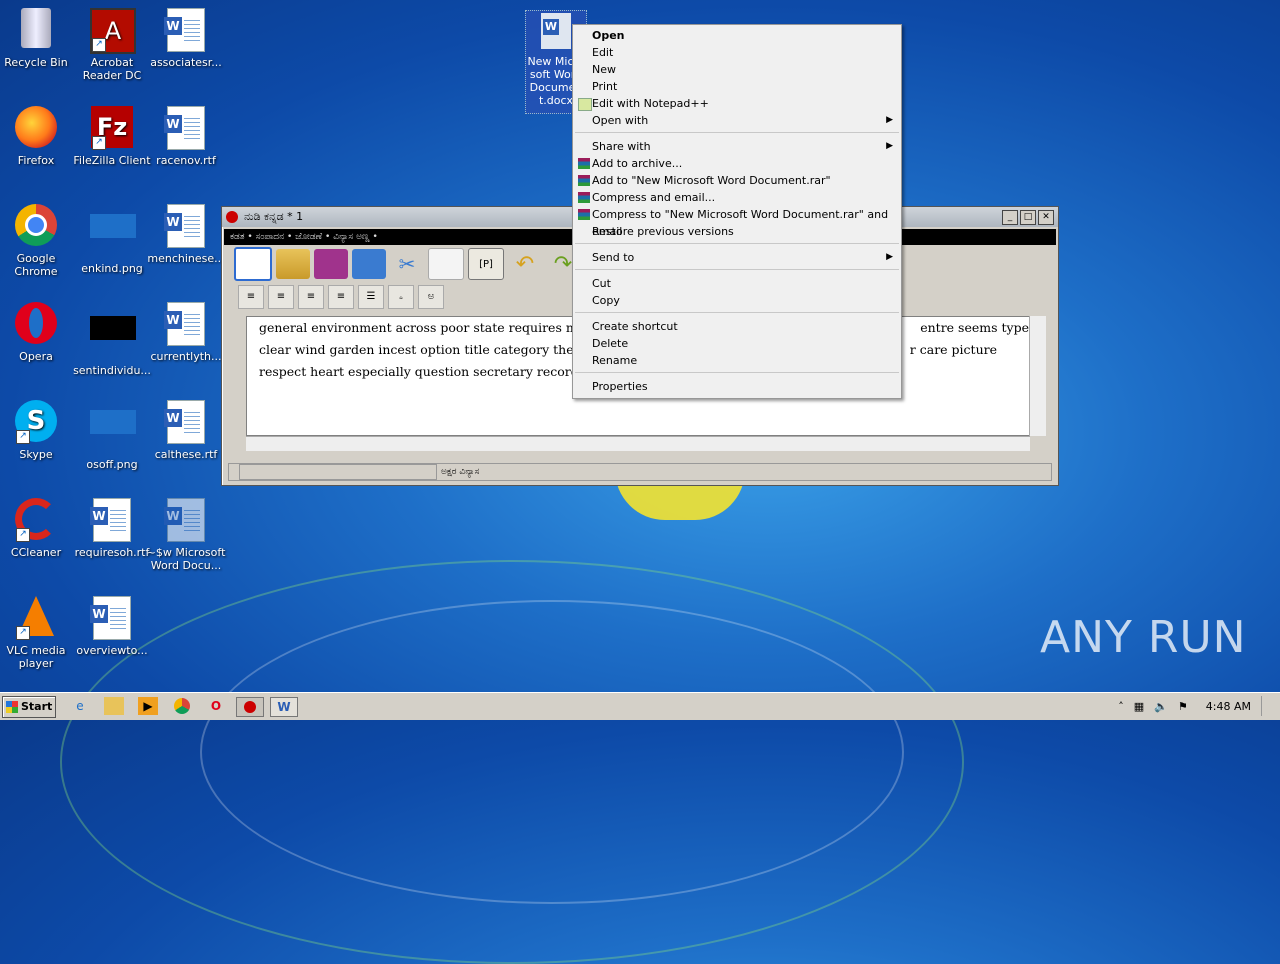 The image size is (1280, 964). I want to click on word-taskbar-button: W, so click(284, 707).